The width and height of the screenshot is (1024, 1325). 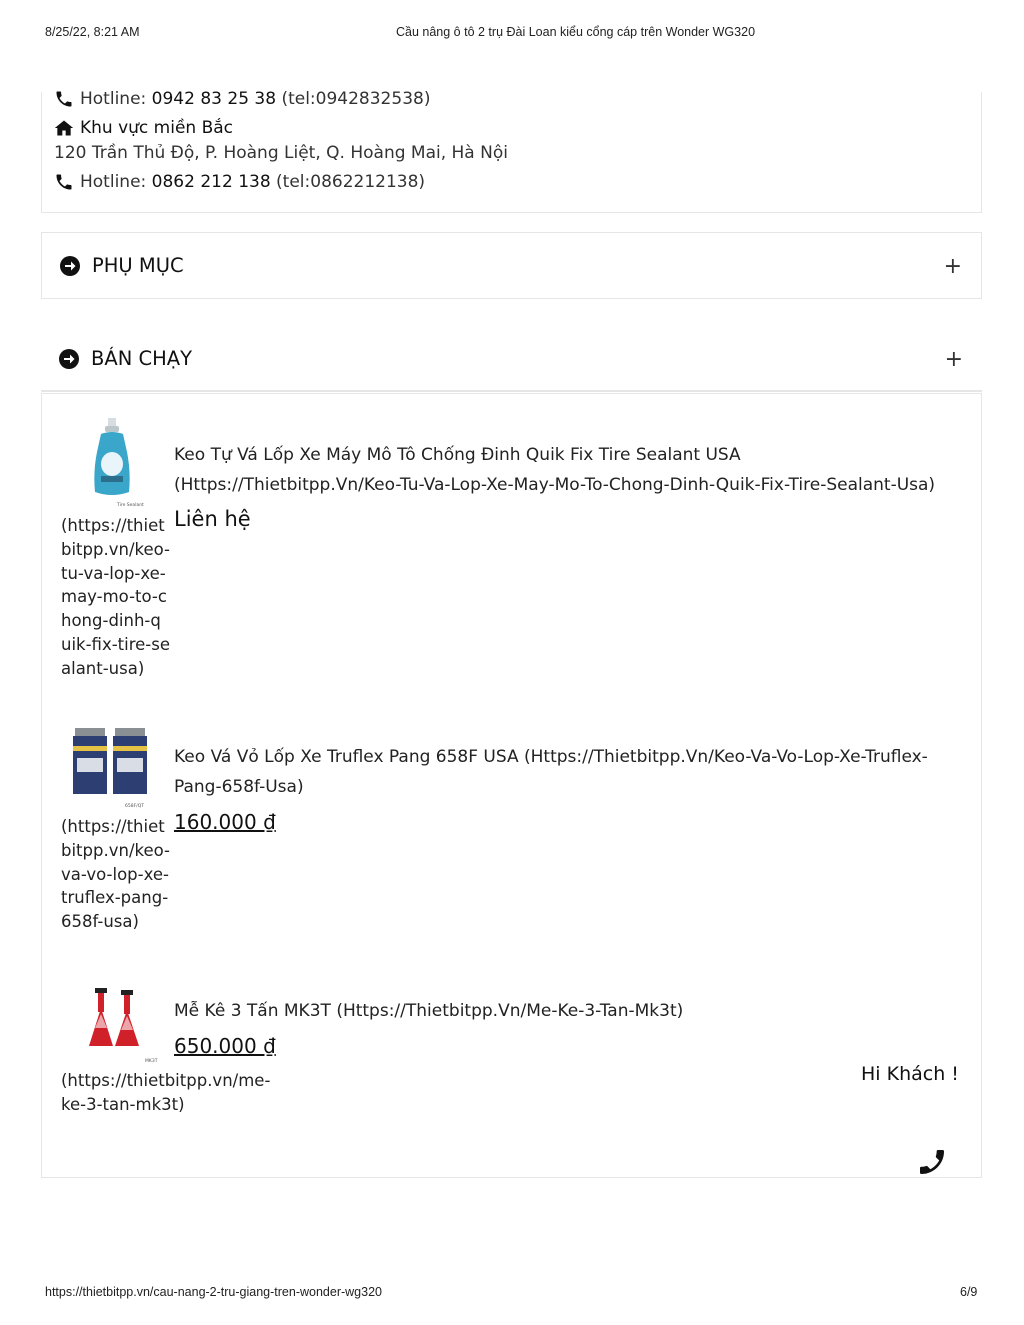 What do you see at coordinates (211, 182) in the screenshot?
I see `hotline-2-number: 0862 212 138` at bounding box center [211, 182].